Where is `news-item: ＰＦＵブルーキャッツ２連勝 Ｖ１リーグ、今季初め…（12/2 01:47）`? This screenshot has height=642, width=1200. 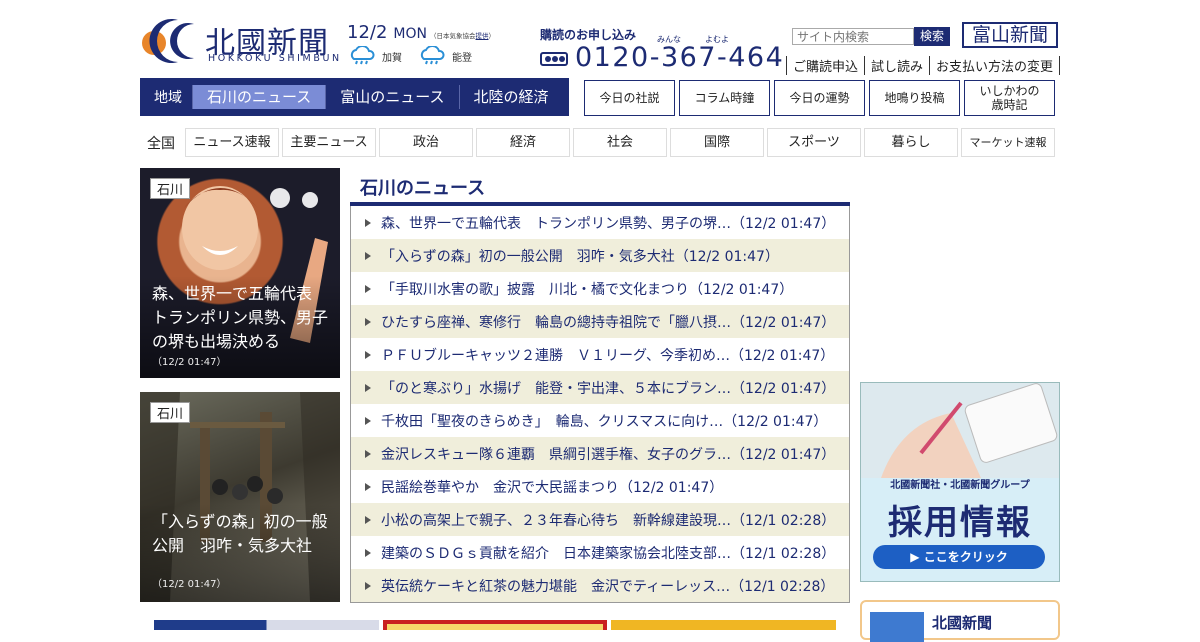
news-item: ＰＦＵブルーキャッツ２連勝 Ｖ１リーグ、今季初め…（12/2 01:47） is located at coordinates (600, 354).